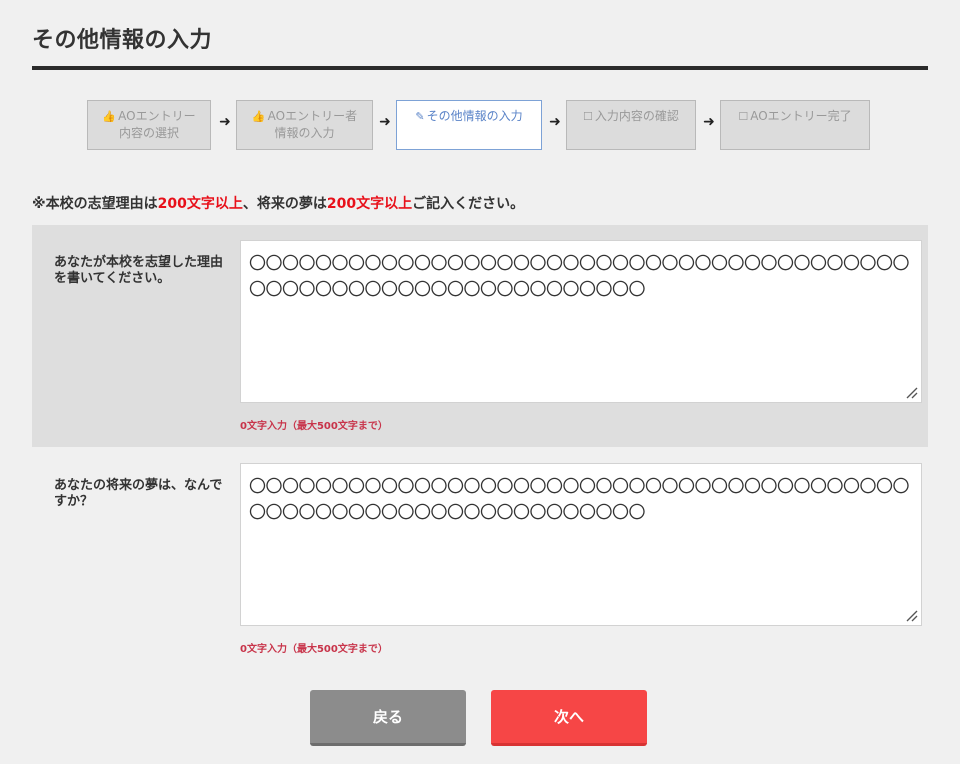  What do you see at coordinates (200, 204) in the screenshot?
I see `notice-req-reason: 200文字以上` at bounding box center [200, 204].